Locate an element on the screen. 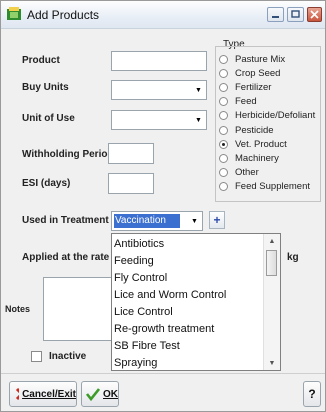  buy-units-select: ▼ is located at coordinates (159, 90).